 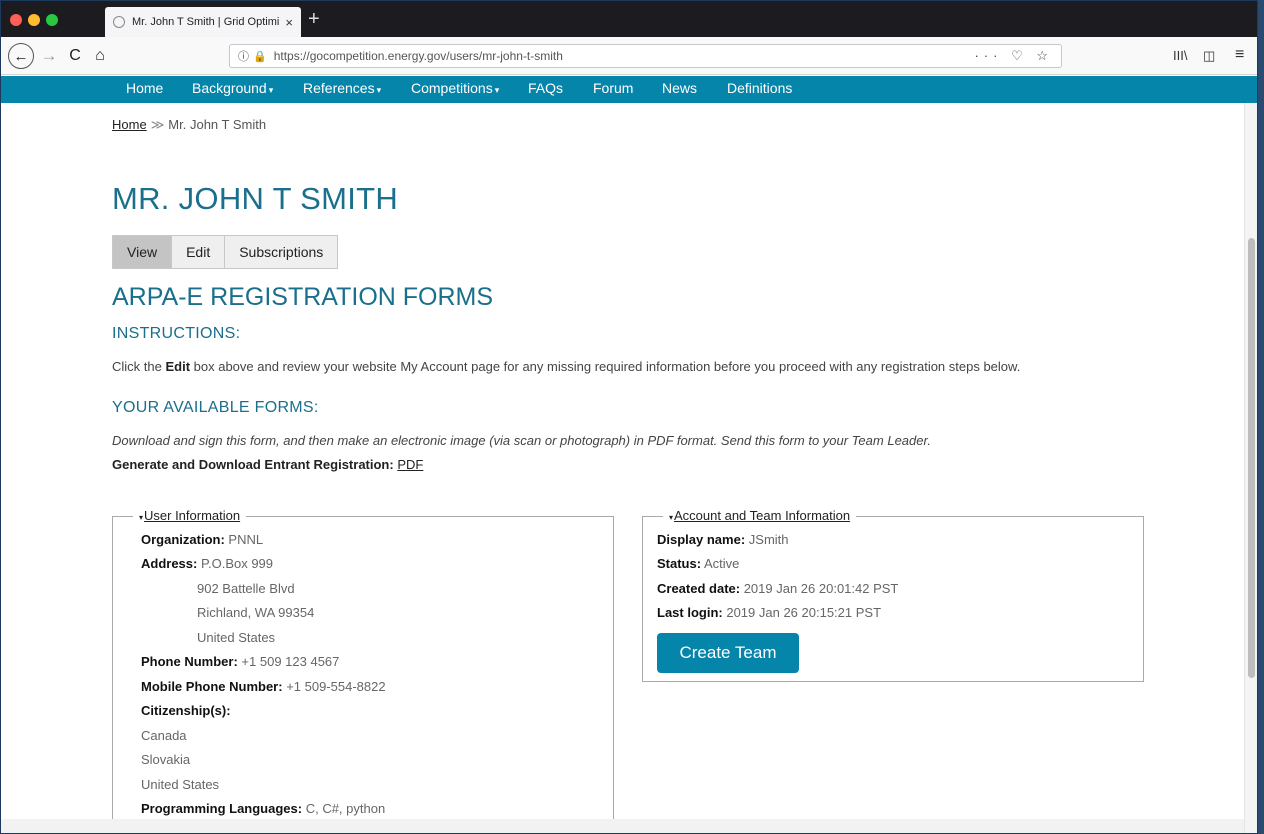 I want to click on info-icon: ⓘ, so click(x=243, y=56).